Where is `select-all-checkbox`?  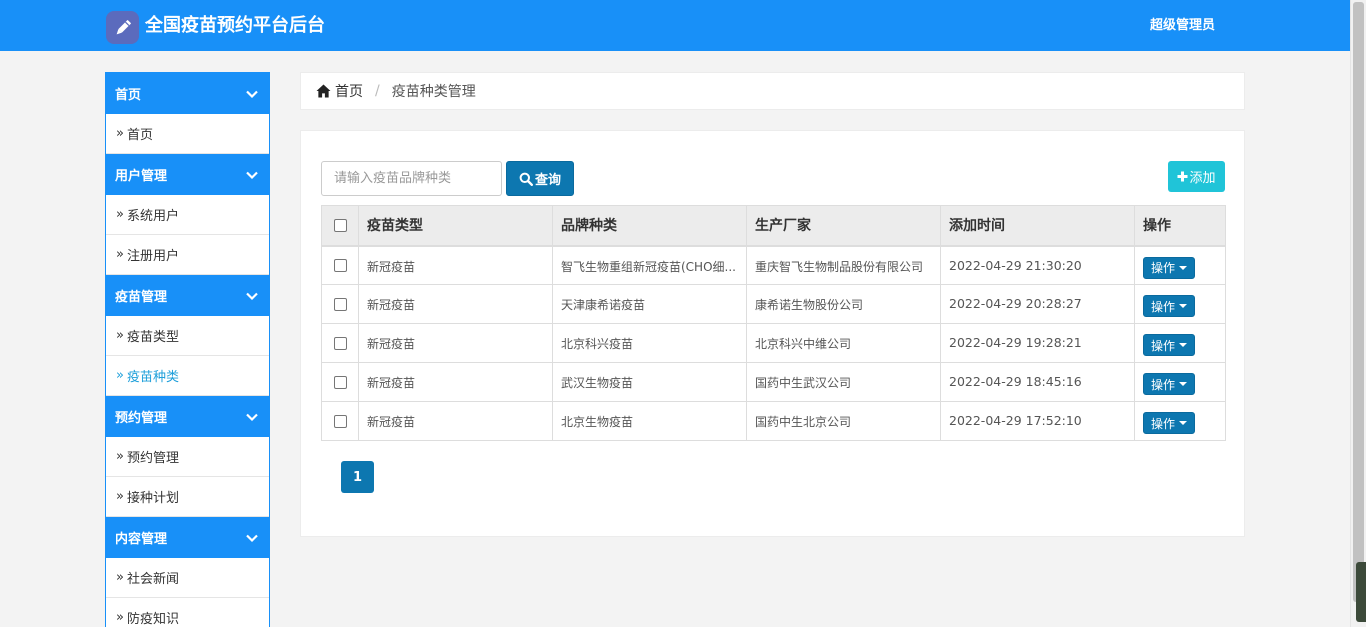
select-all-checkbox is located at coordinates (340, 225).